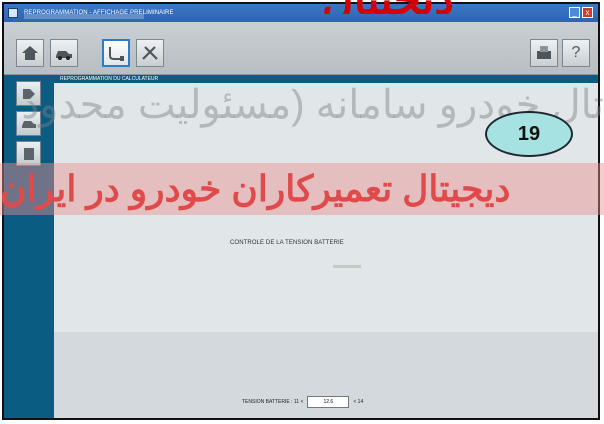 Image resolution: width=604 pixels, height=424 pixels. I want to click on car-icon, so click(28, 124).